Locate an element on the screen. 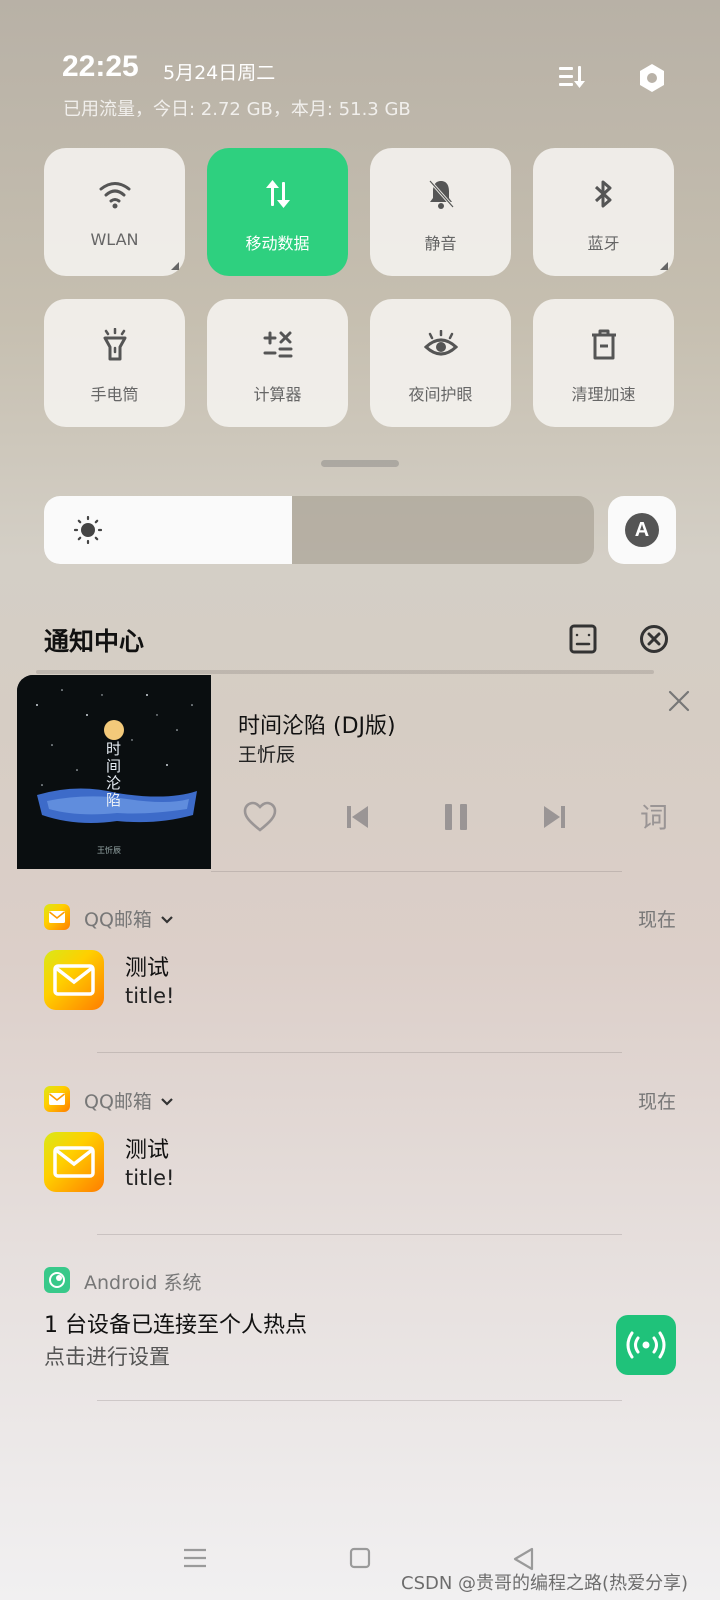  watermark: CSDN @贵哥的编程之路(热爱分享) is located at coordinates (545, 1583).